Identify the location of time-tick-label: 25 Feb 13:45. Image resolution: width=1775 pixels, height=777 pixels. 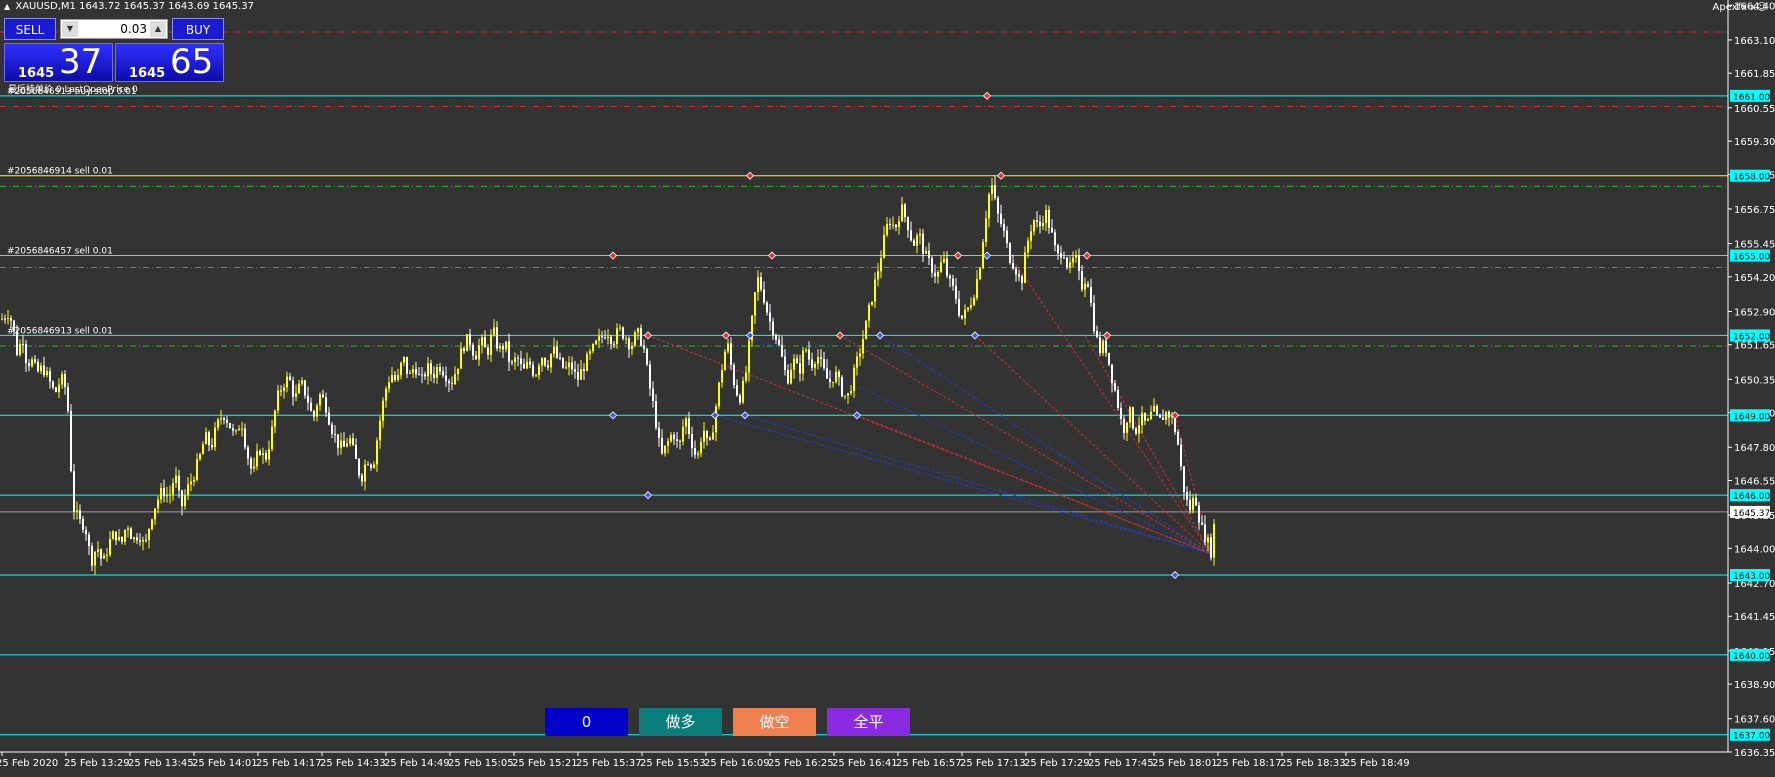
(161, 763).